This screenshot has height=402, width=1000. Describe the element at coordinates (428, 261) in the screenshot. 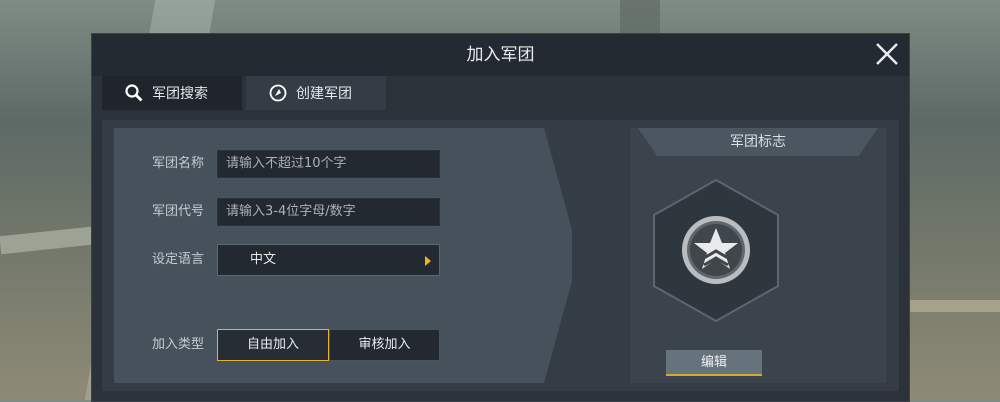

I see `dropdown-arrow-icon` at that location.